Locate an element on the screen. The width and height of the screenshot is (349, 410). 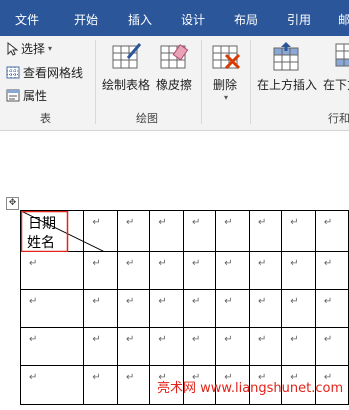
cursor-icon is located at coordinates (12, 48).